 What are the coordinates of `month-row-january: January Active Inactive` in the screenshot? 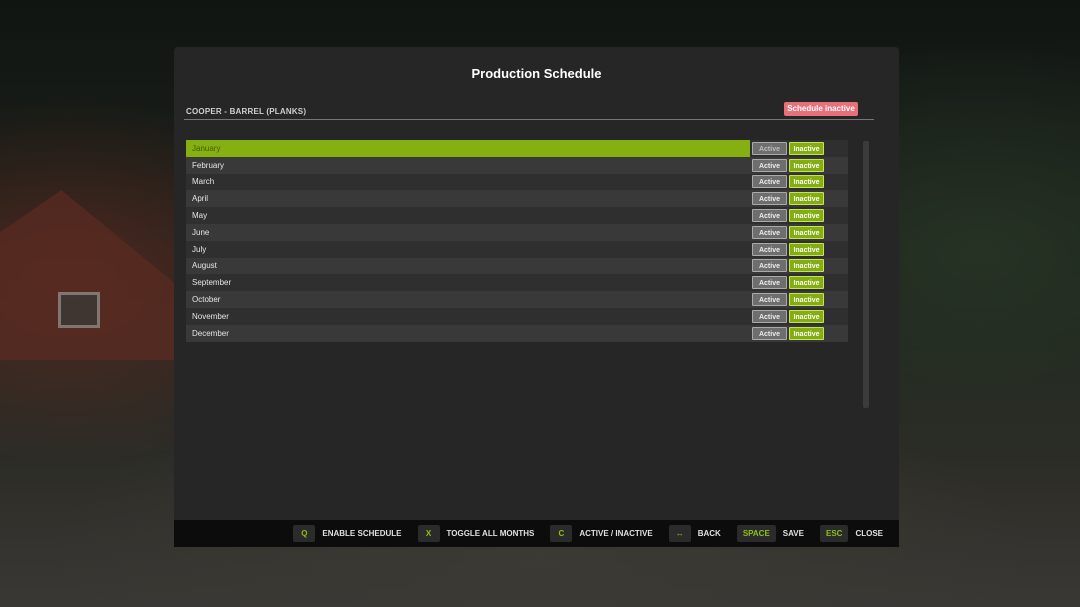 It's located at (517, 148).